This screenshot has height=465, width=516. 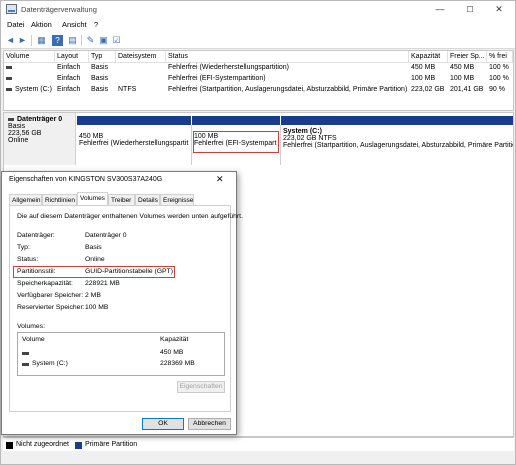 I want to click on tab-volumes: Volumes, so click(x=92, y=199).